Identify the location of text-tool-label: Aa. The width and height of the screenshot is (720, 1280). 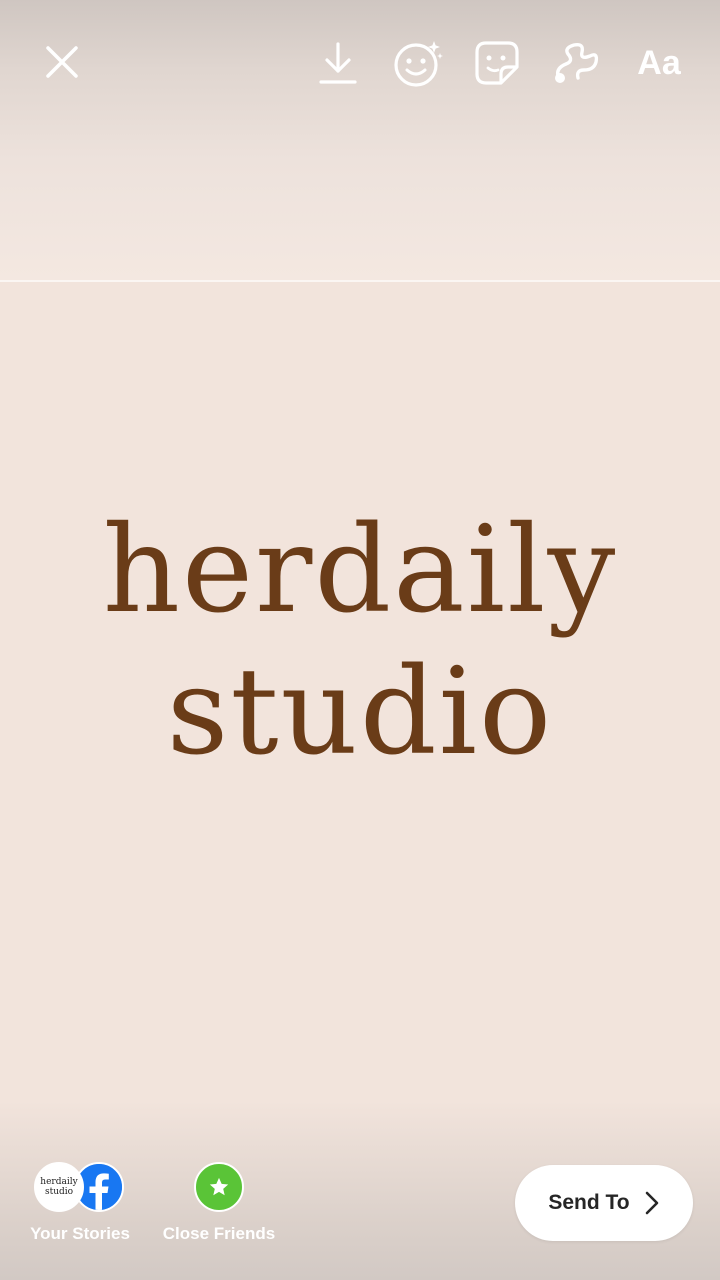
(659, 62).